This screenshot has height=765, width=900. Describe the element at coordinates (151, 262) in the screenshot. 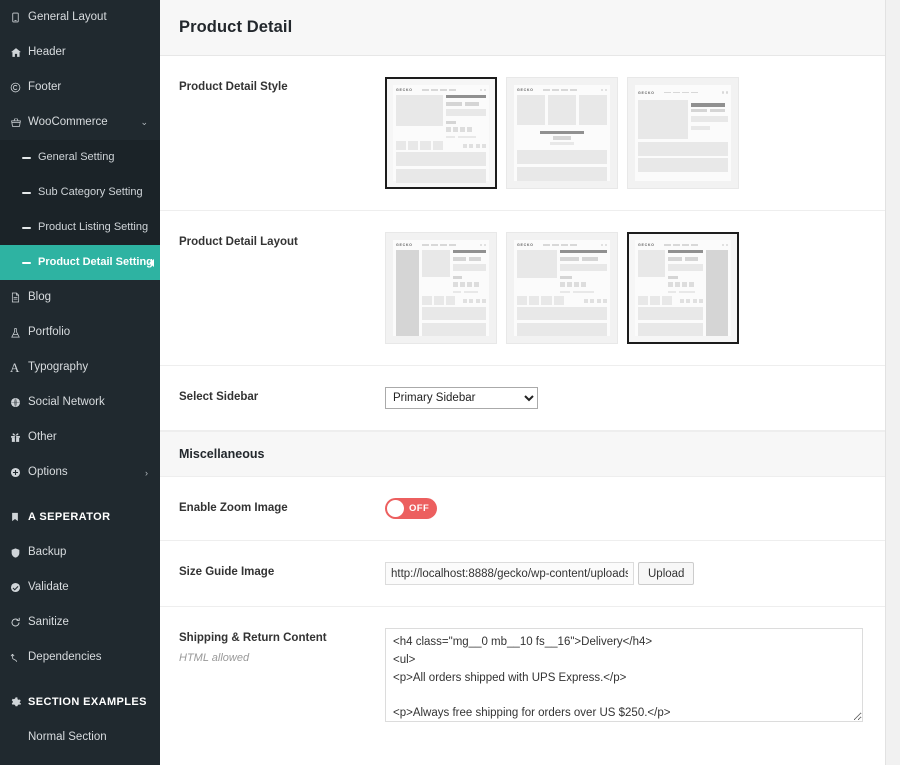

I see `active-item-arrow-icon` at that location.